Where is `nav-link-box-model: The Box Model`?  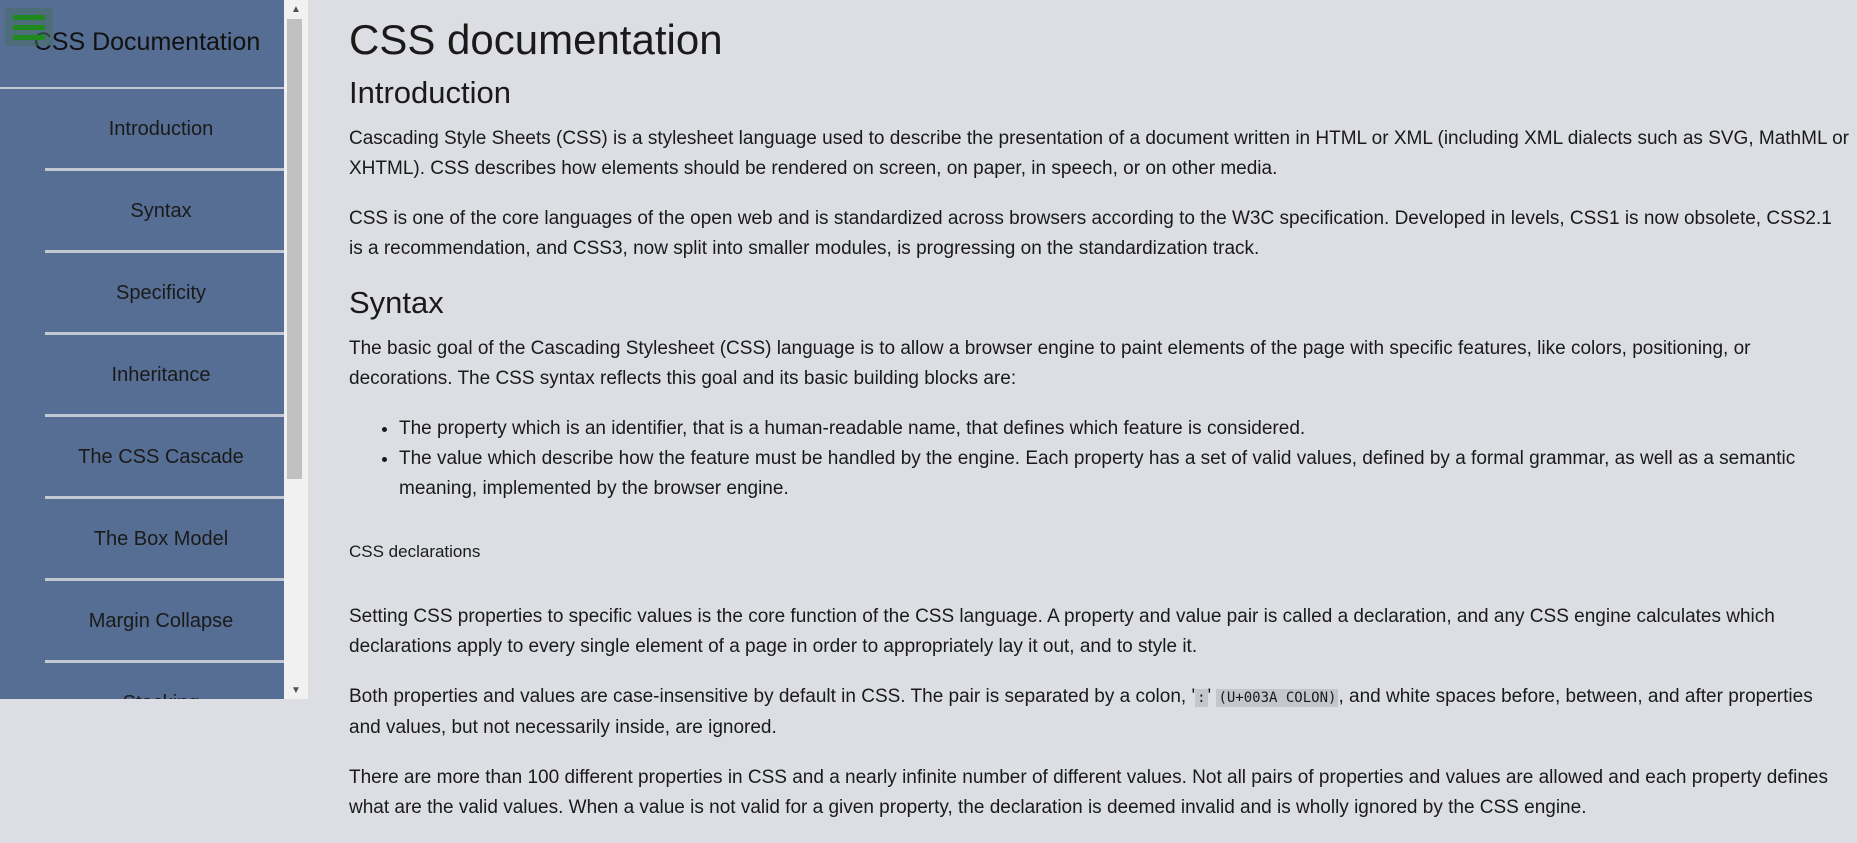
nav-link-box-model: The Box Model is located at coordinates (164, 540).